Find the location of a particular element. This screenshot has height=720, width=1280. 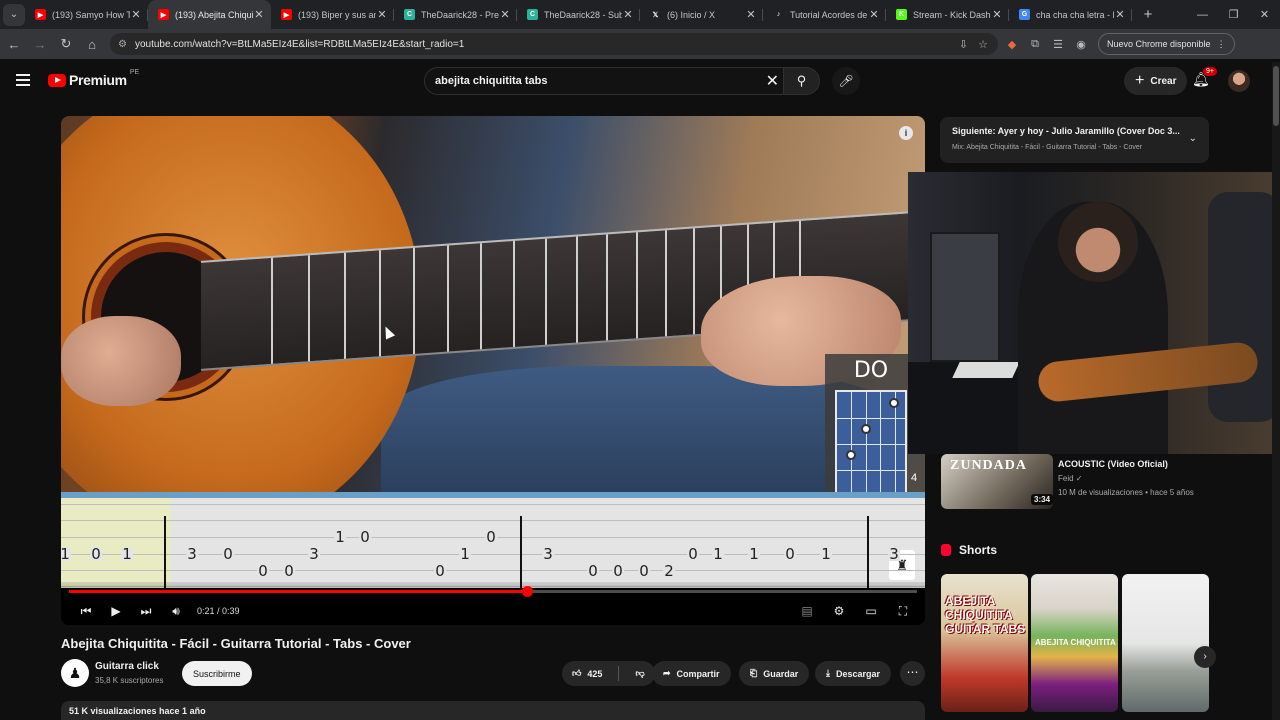

logo-text: Premium is located at coordinates (98, 80).